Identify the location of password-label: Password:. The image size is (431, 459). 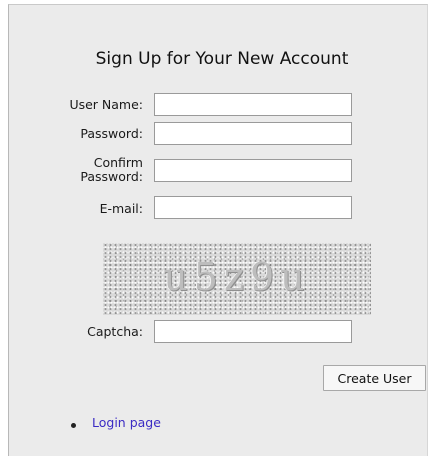
(111, 133).